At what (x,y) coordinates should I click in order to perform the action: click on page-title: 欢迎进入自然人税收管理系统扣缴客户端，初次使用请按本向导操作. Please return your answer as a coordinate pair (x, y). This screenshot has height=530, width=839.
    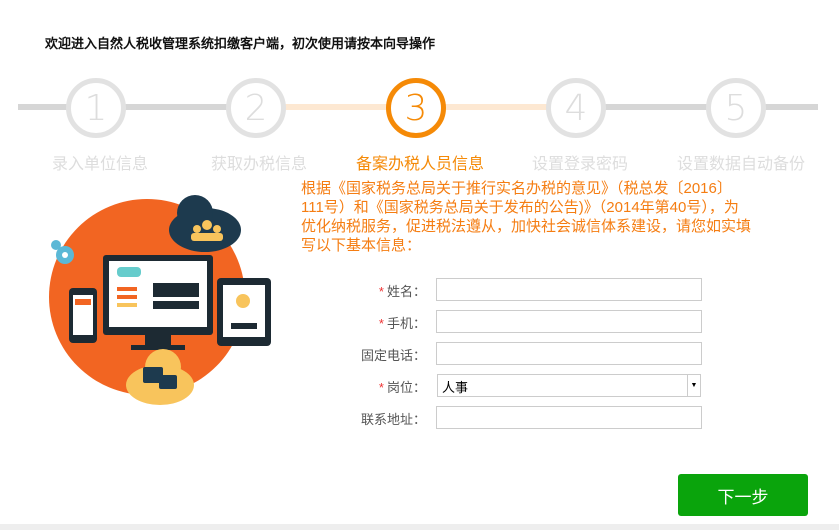
    Looking at the image, I should click on (240, 43).